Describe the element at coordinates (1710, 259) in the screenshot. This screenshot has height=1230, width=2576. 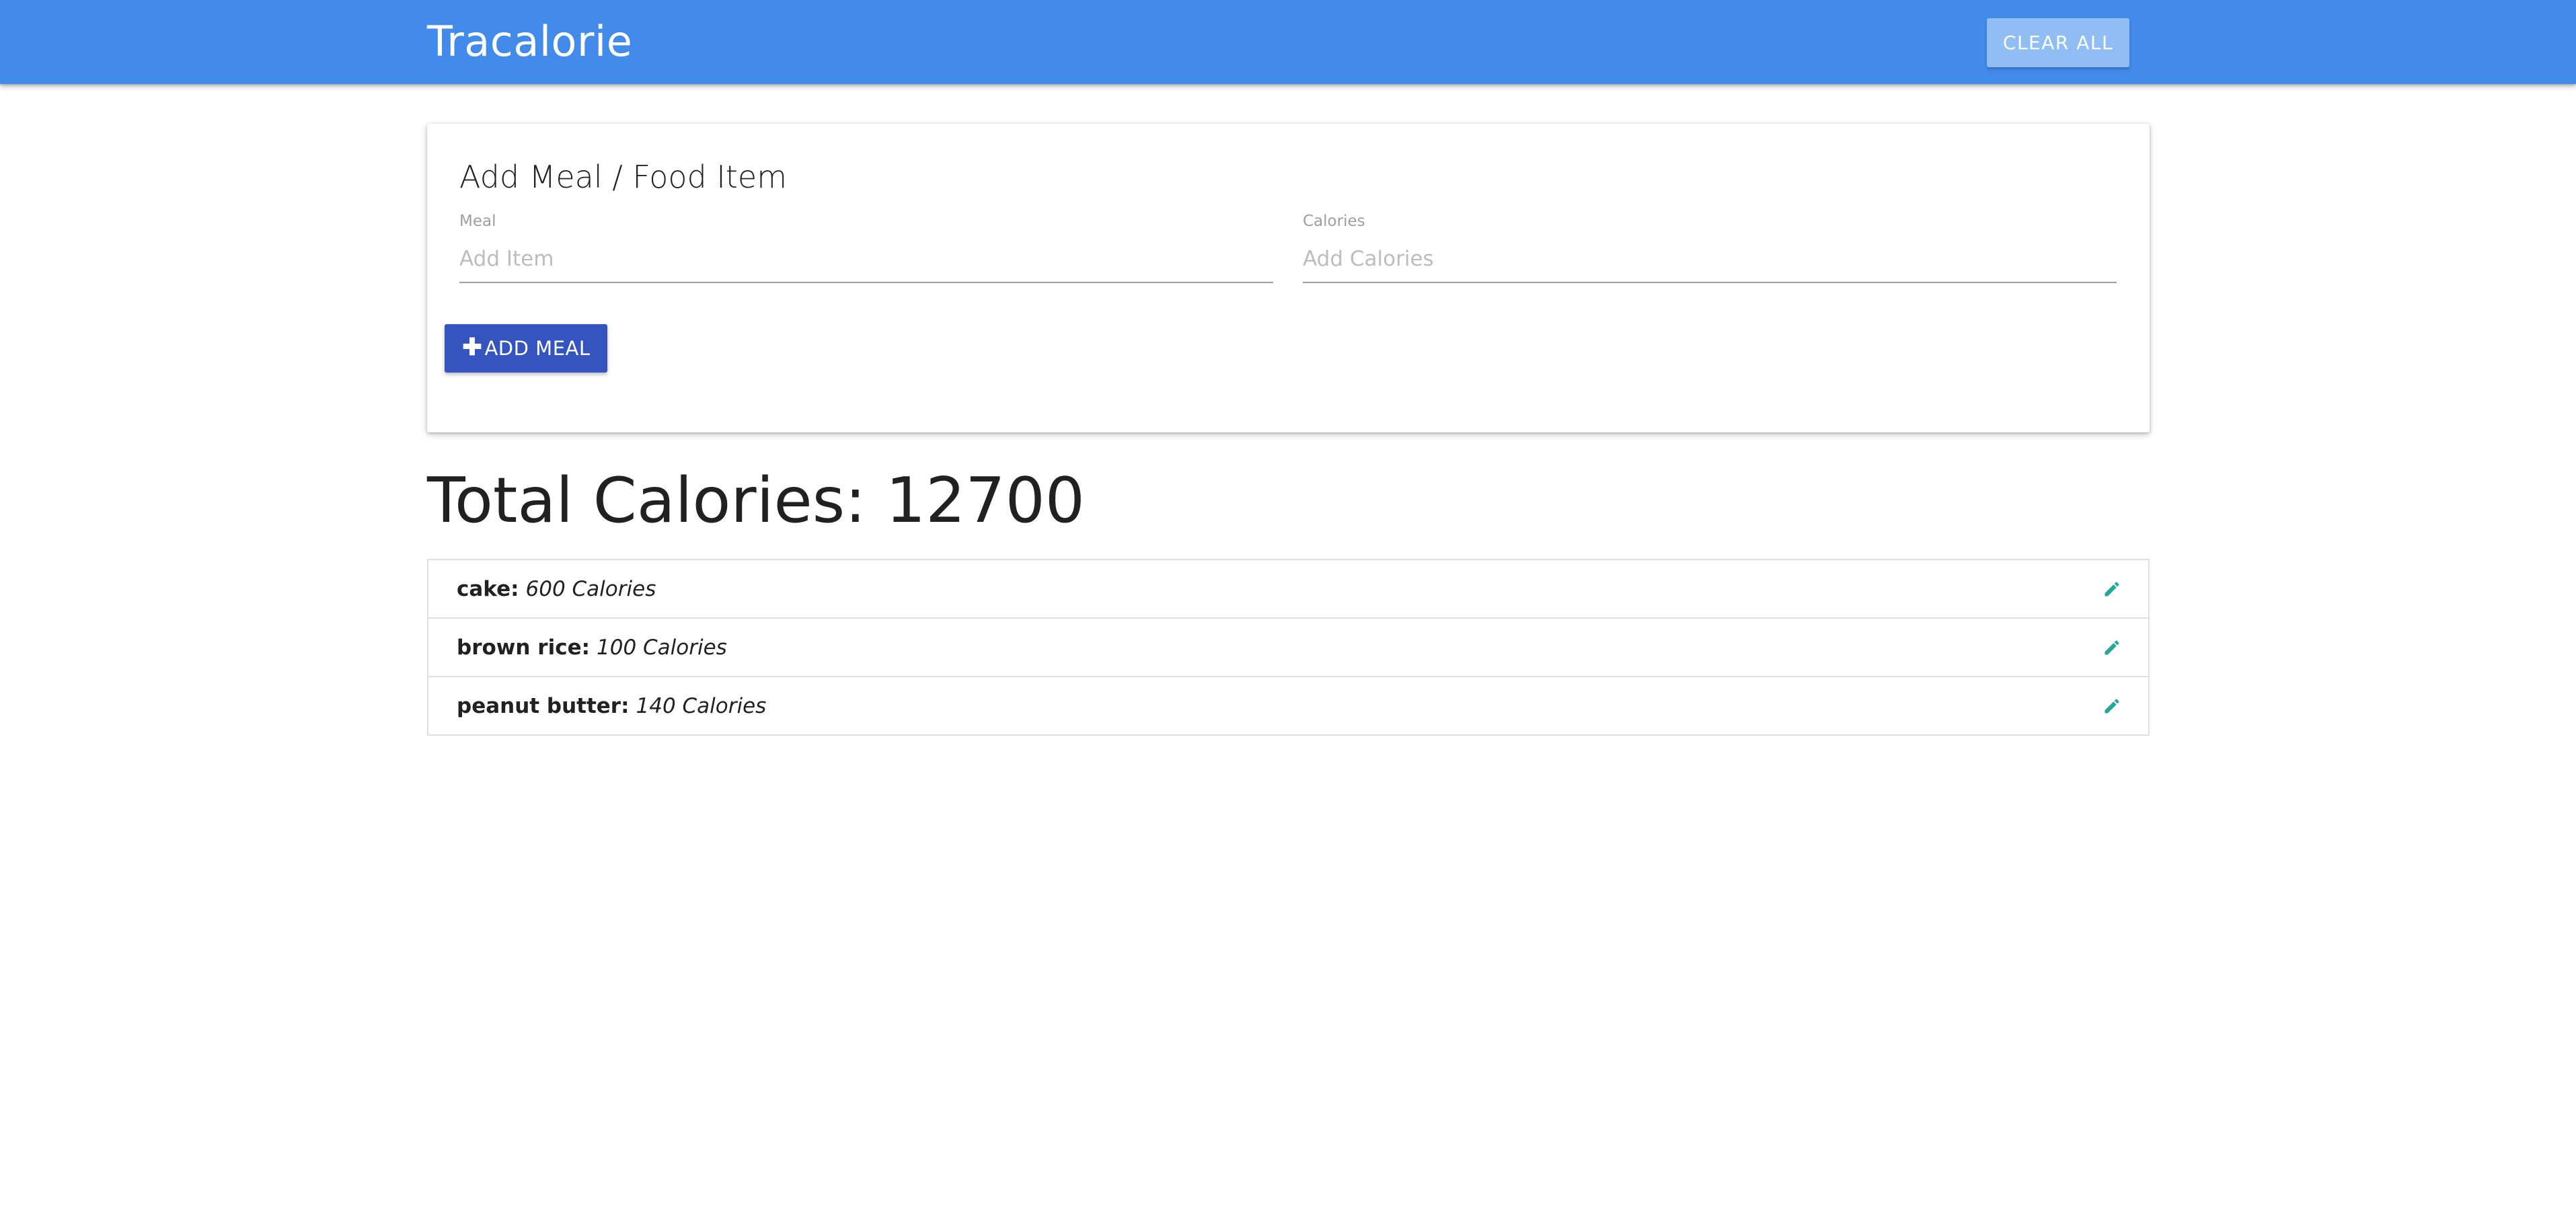
I see `calories-input` at that location.